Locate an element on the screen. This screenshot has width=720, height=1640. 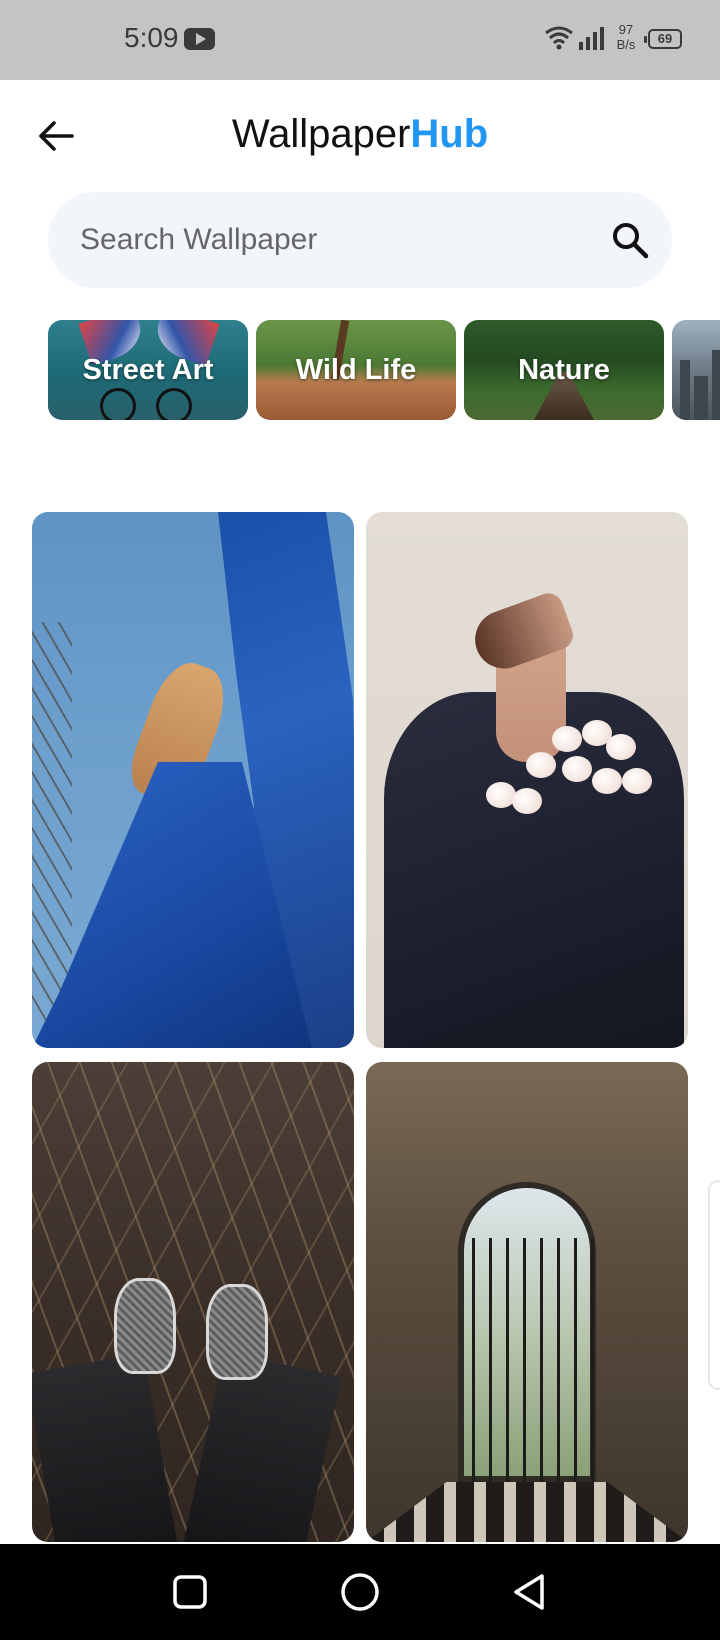
system-nav-bar is located at coordinates (360, 1592).